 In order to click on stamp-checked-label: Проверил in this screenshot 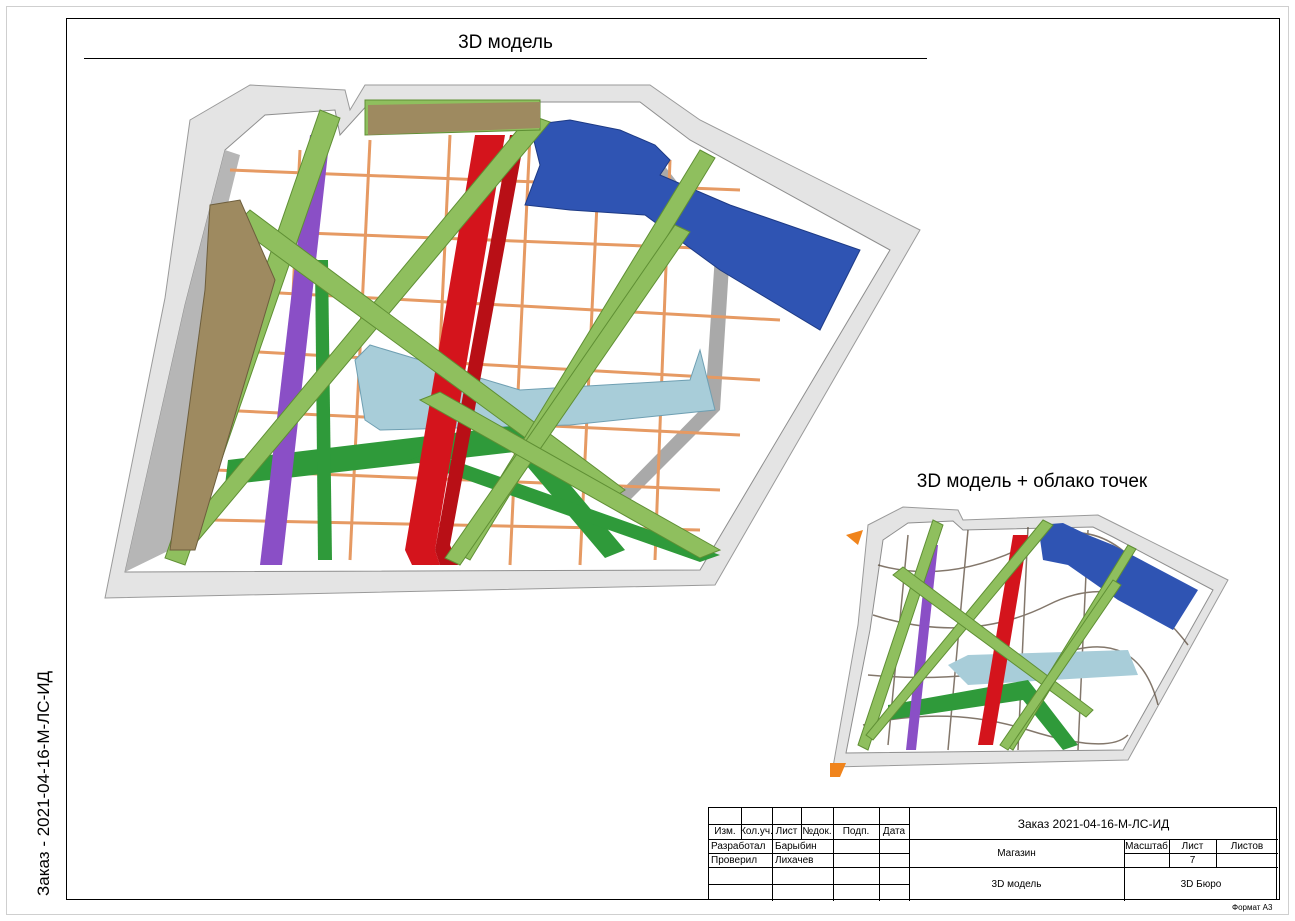, I will do `click(734, 860)`.